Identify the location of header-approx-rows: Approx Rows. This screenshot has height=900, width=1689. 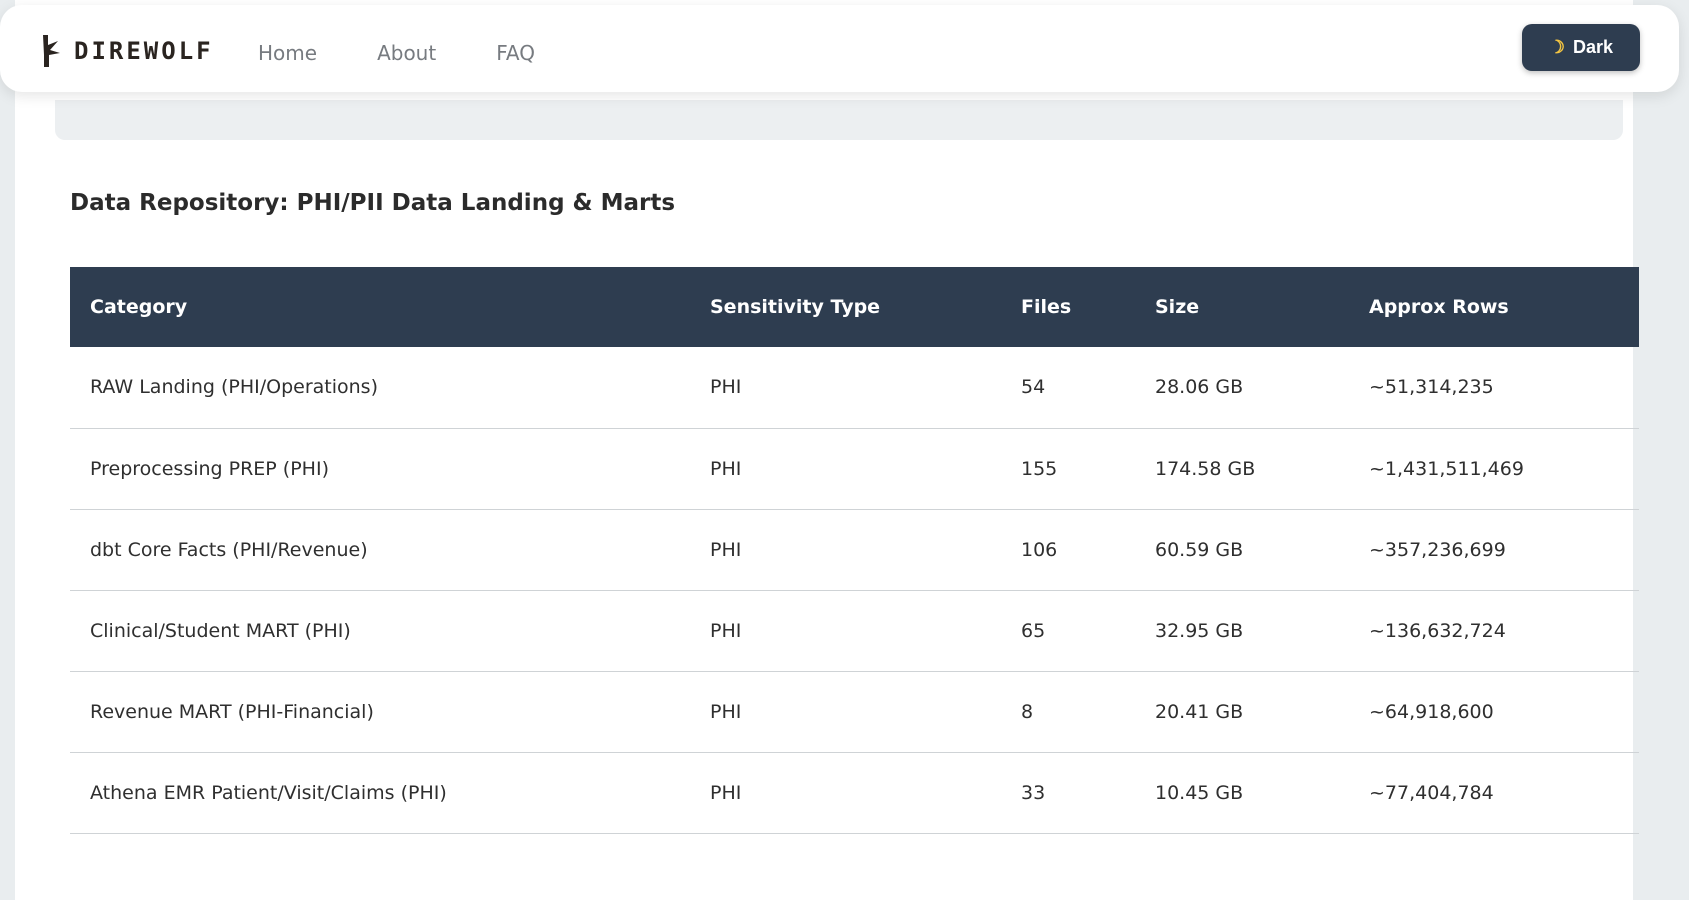
(1494, 307).